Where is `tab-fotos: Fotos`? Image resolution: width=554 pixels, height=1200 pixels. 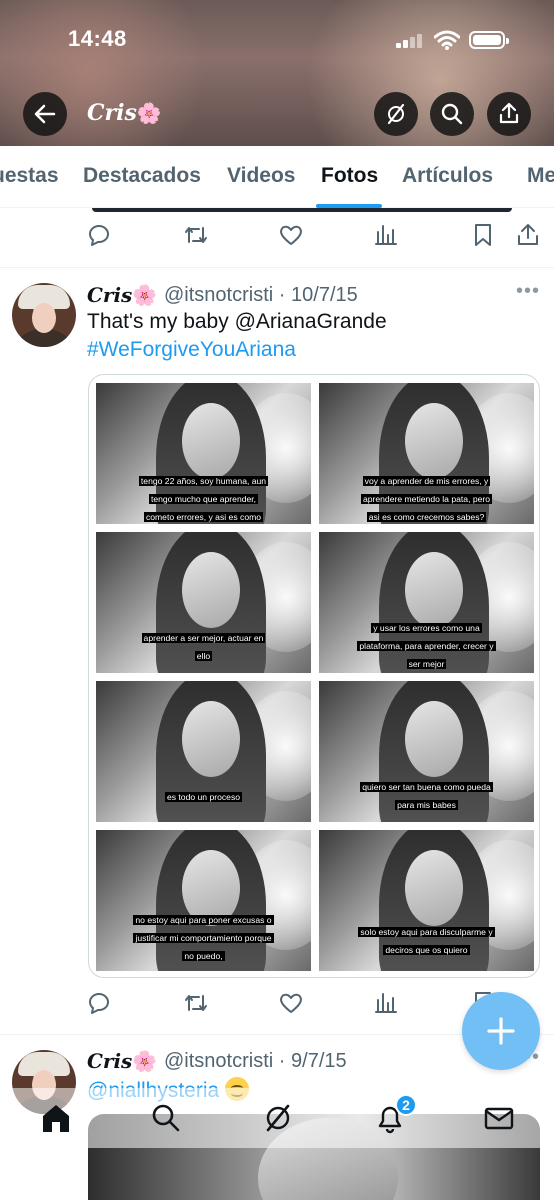 tab-fotos: Fotos is located at coordinates (349, 176).